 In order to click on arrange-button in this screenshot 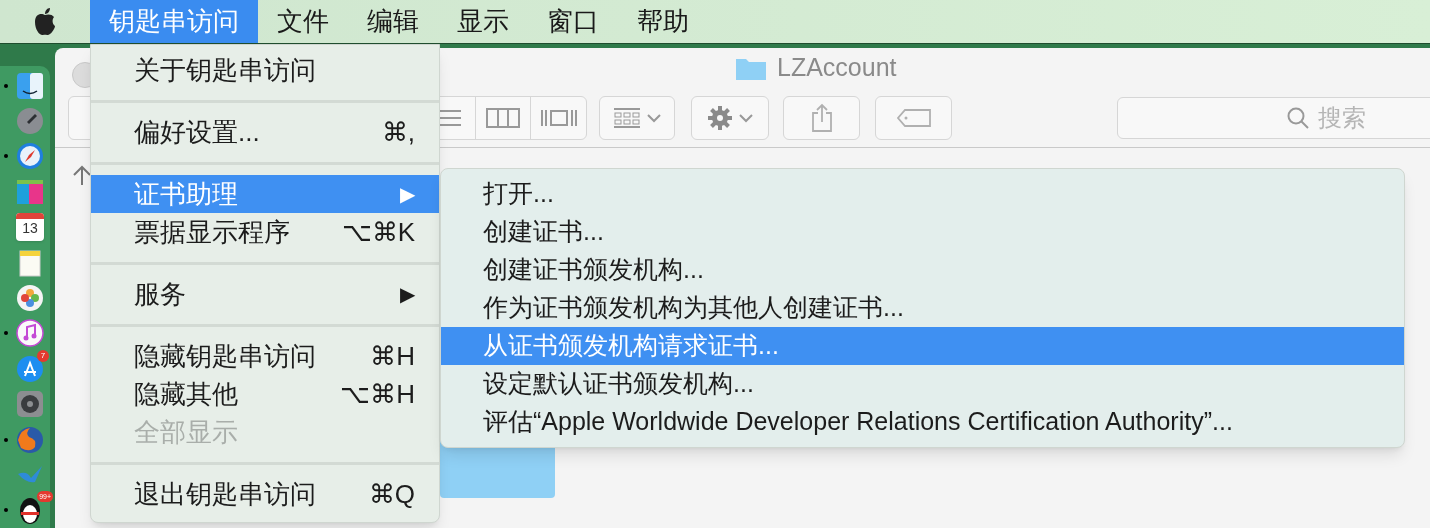, I will do `click(637, 117)`.